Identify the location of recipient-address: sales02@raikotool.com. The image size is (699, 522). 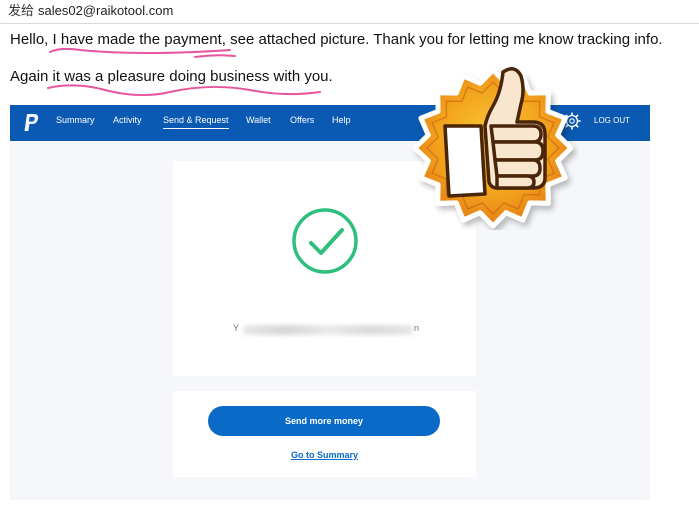
(105, 11).